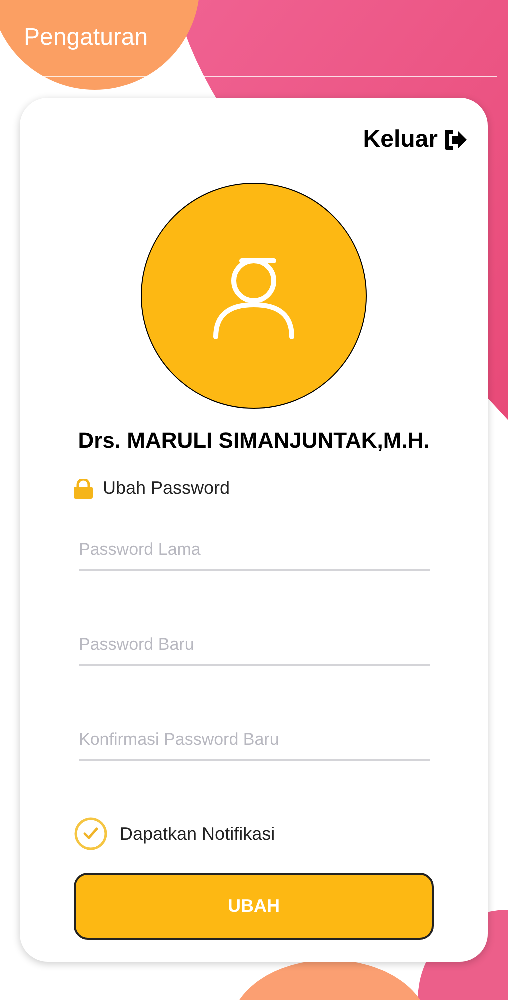 The image size is (508, 1000). Describe the element at coordinates (83, 488) in the screenshot. I see `lock-icon` at that location.